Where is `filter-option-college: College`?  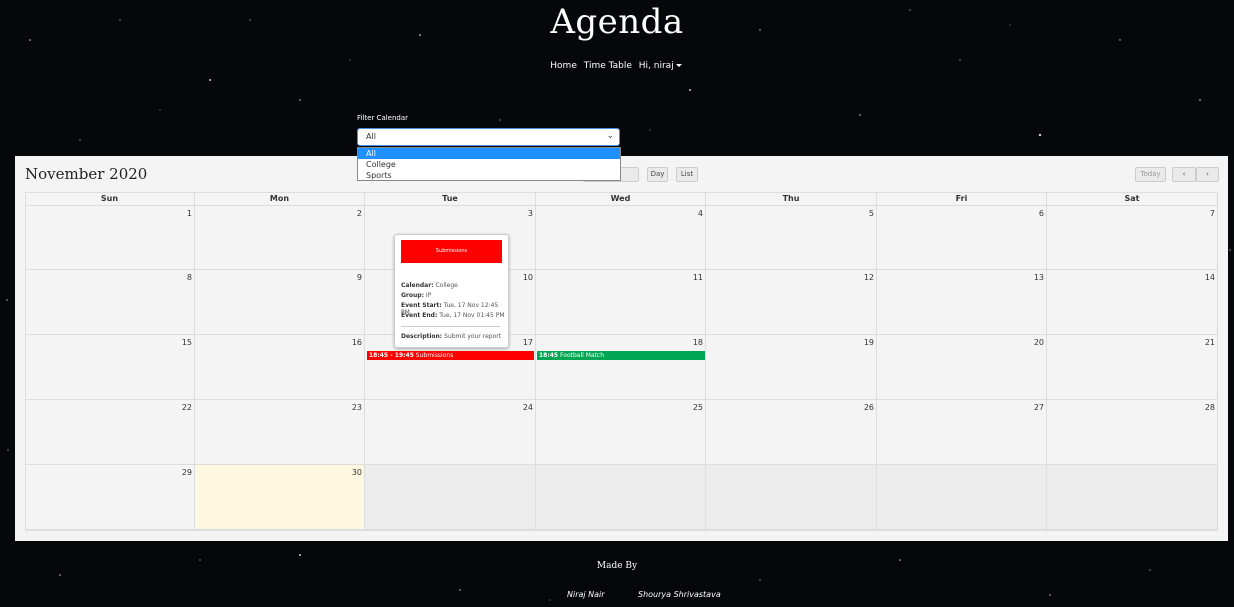 filter-option-college: College is located at coordinates (489, 164).